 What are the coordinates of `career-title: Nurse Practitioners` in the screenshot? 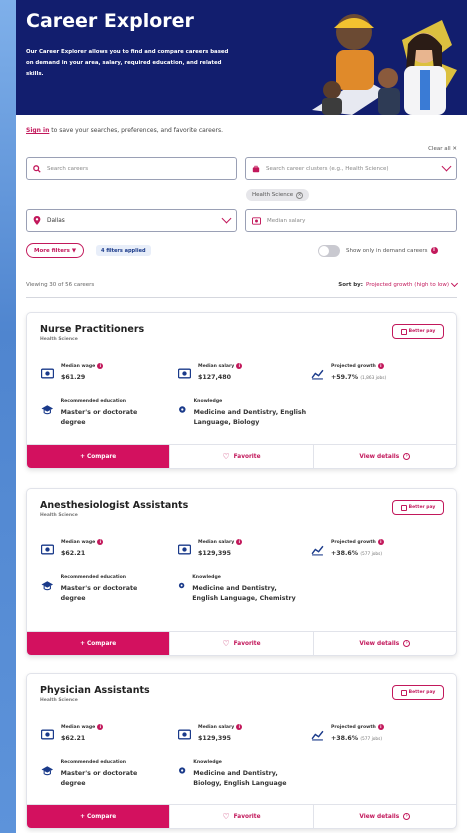 It's located at (92, 329).